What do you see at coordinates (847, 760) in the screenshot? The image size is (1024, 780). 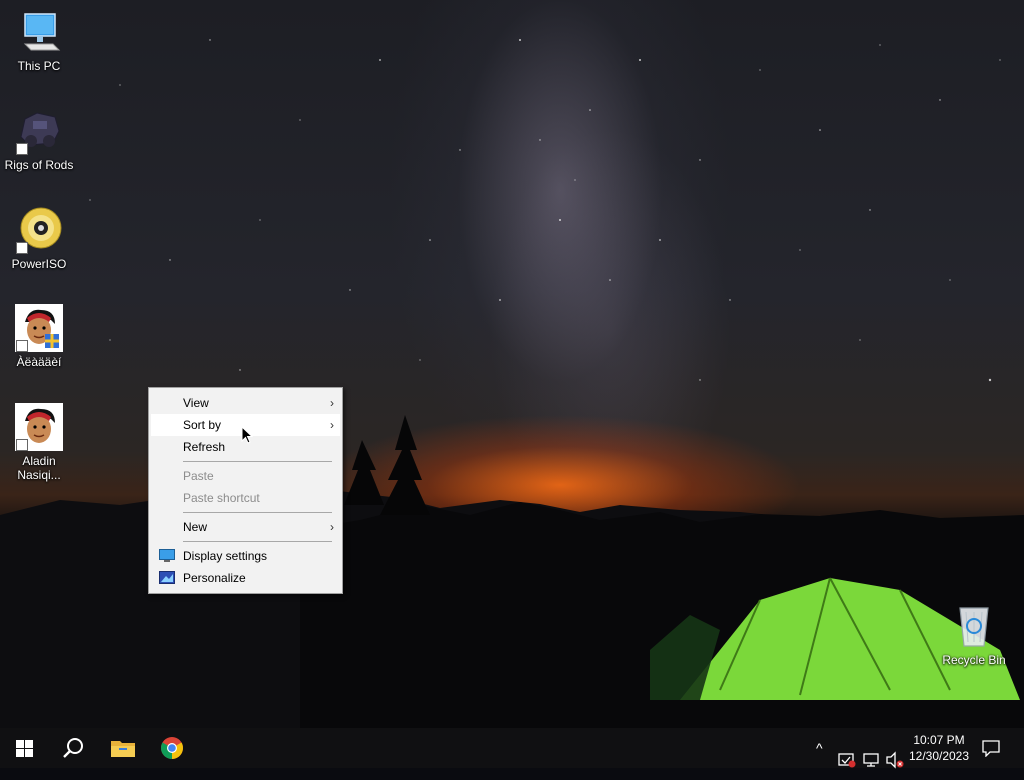 I see `security-icon` at bounding box center [847, 760].